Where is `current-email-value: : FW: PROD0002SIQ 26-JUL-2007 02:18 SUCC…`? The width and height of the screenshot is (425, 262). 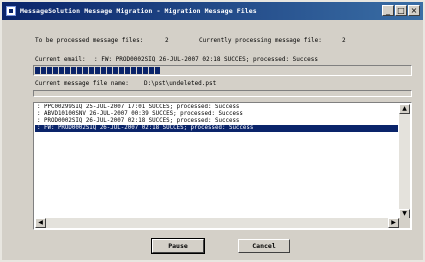
current-email-value: : FW: PROD0002SIQ 26-JUL-2007 02:18 SUCC… is located at coordinates (206, 59).